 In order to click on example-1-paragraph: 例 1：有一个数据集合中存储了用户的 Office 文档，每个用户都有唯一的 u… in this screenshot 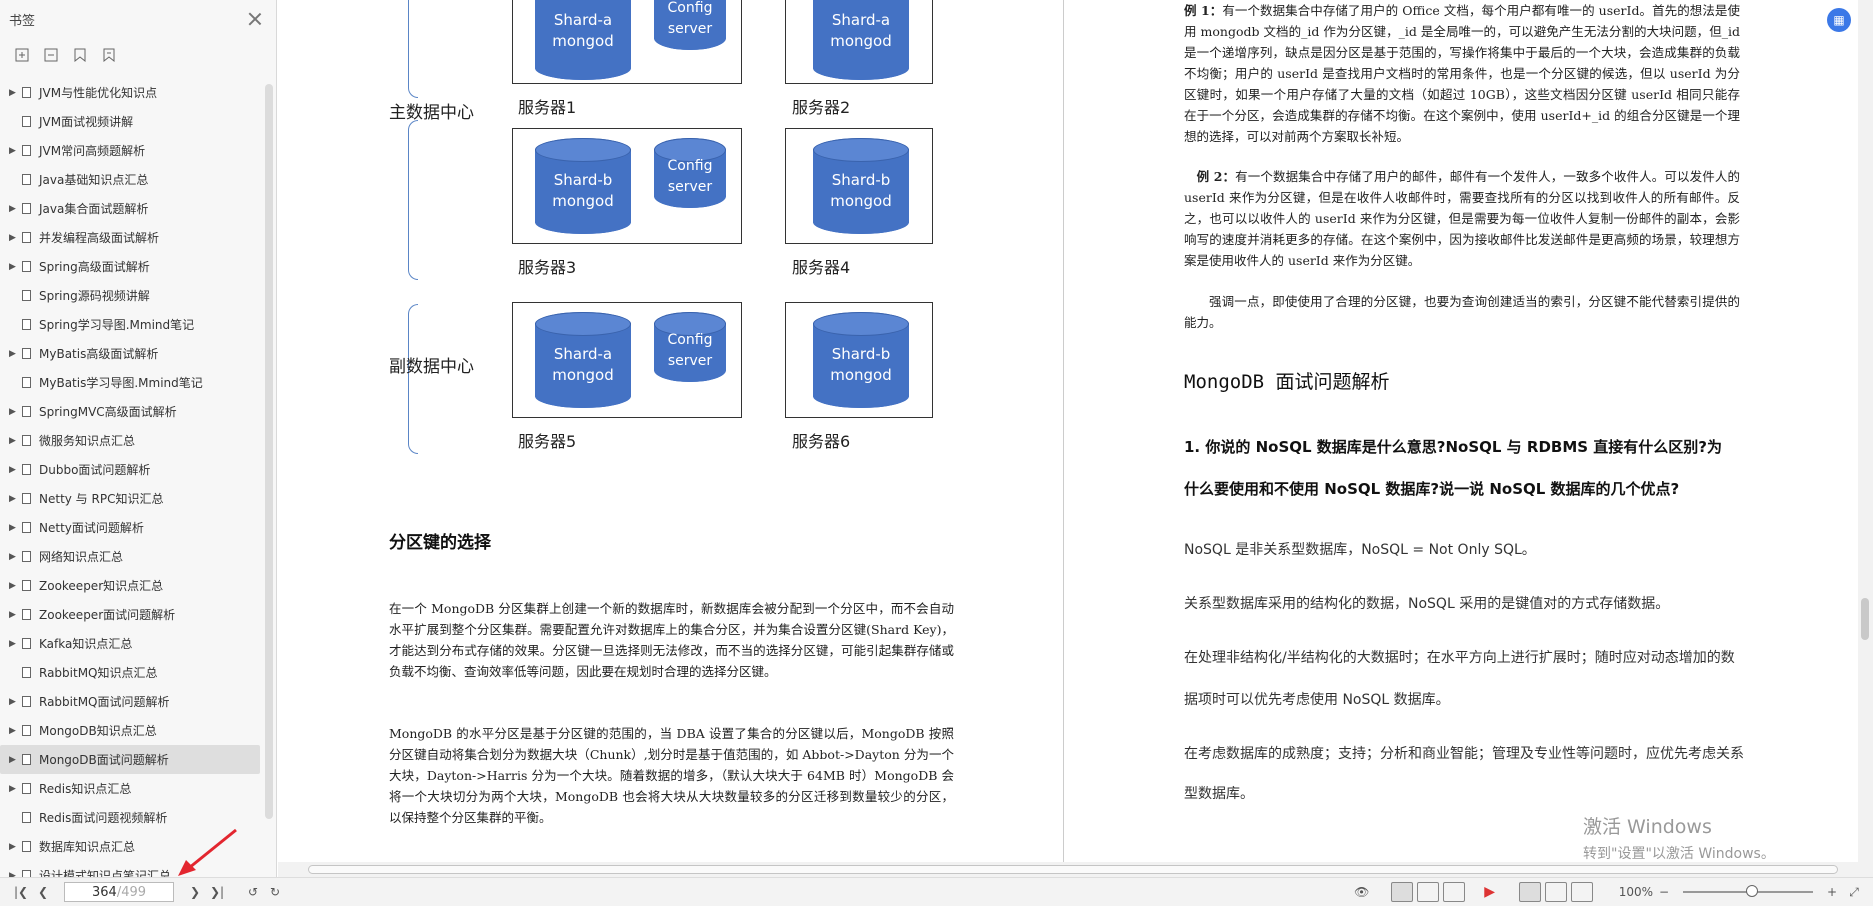, I will do `click(1462, 73)`.